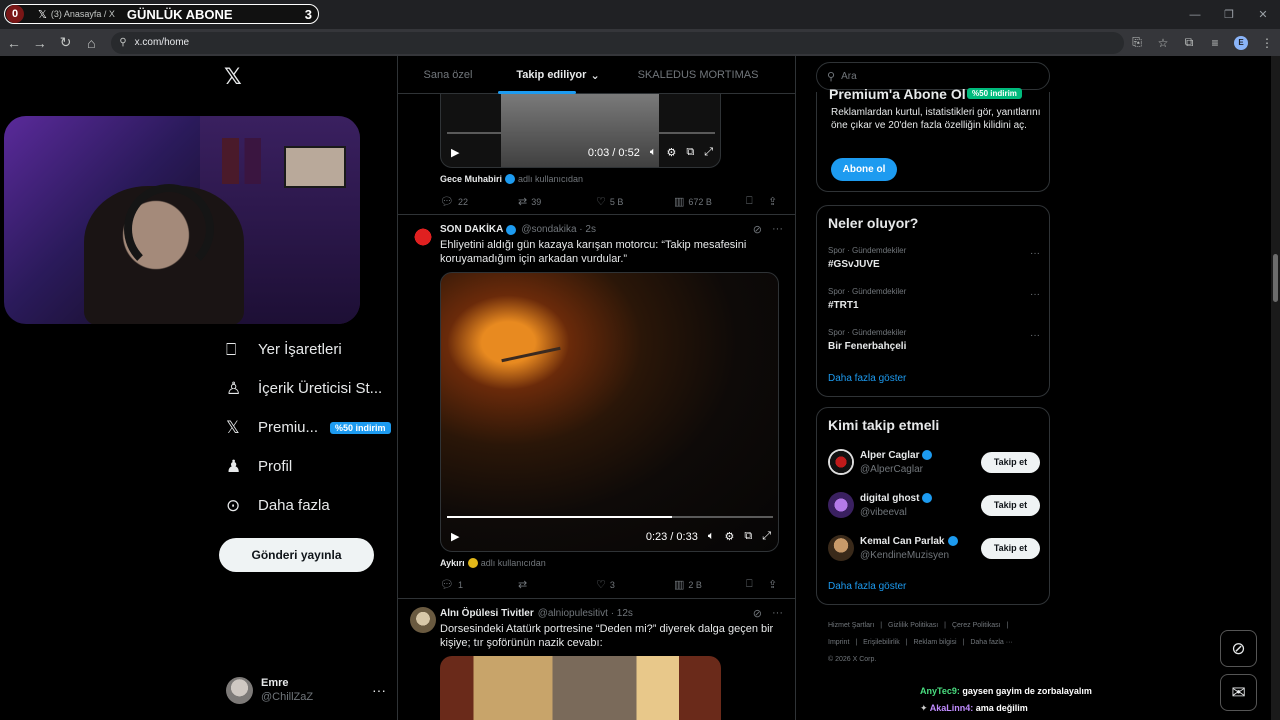 The width and height of the screenshot is (1280, 720). Describe the element at coordinates (580, 688) in the screenshot. I see `tweet-image` at that location.